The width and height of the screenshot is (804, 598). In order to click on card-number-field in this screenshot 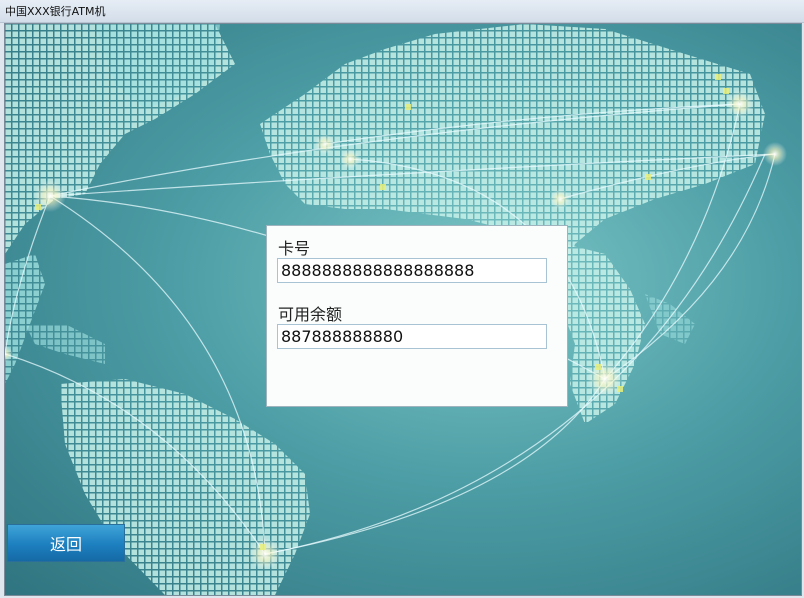, I will do `click(412, 270)`.